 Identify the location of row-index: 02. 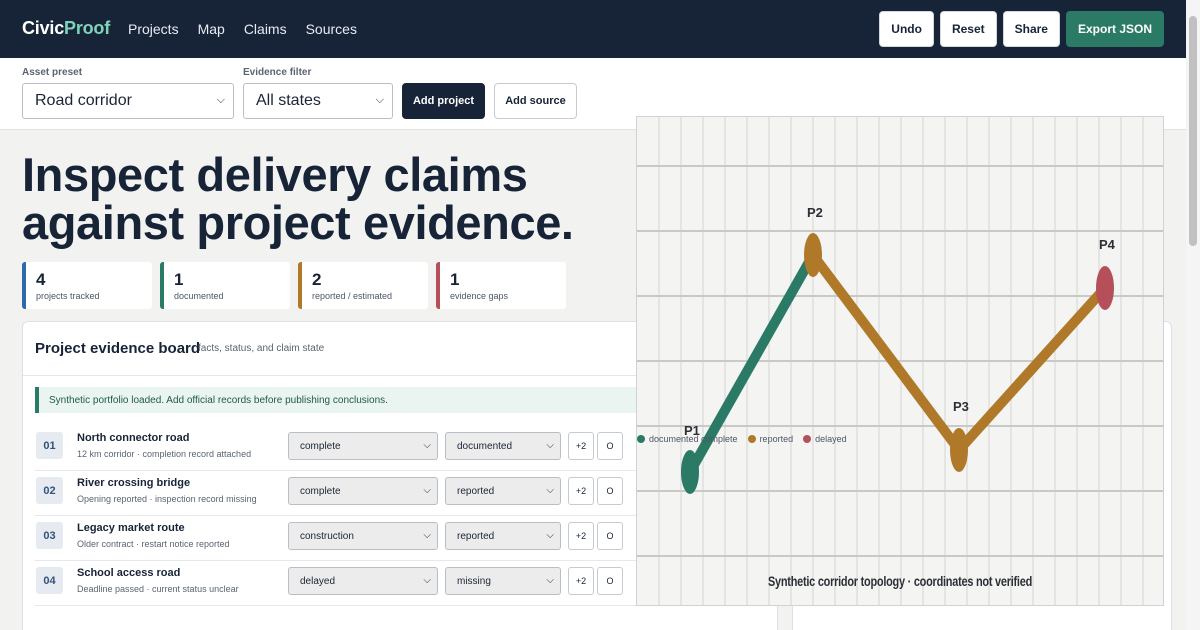
(49, 490).